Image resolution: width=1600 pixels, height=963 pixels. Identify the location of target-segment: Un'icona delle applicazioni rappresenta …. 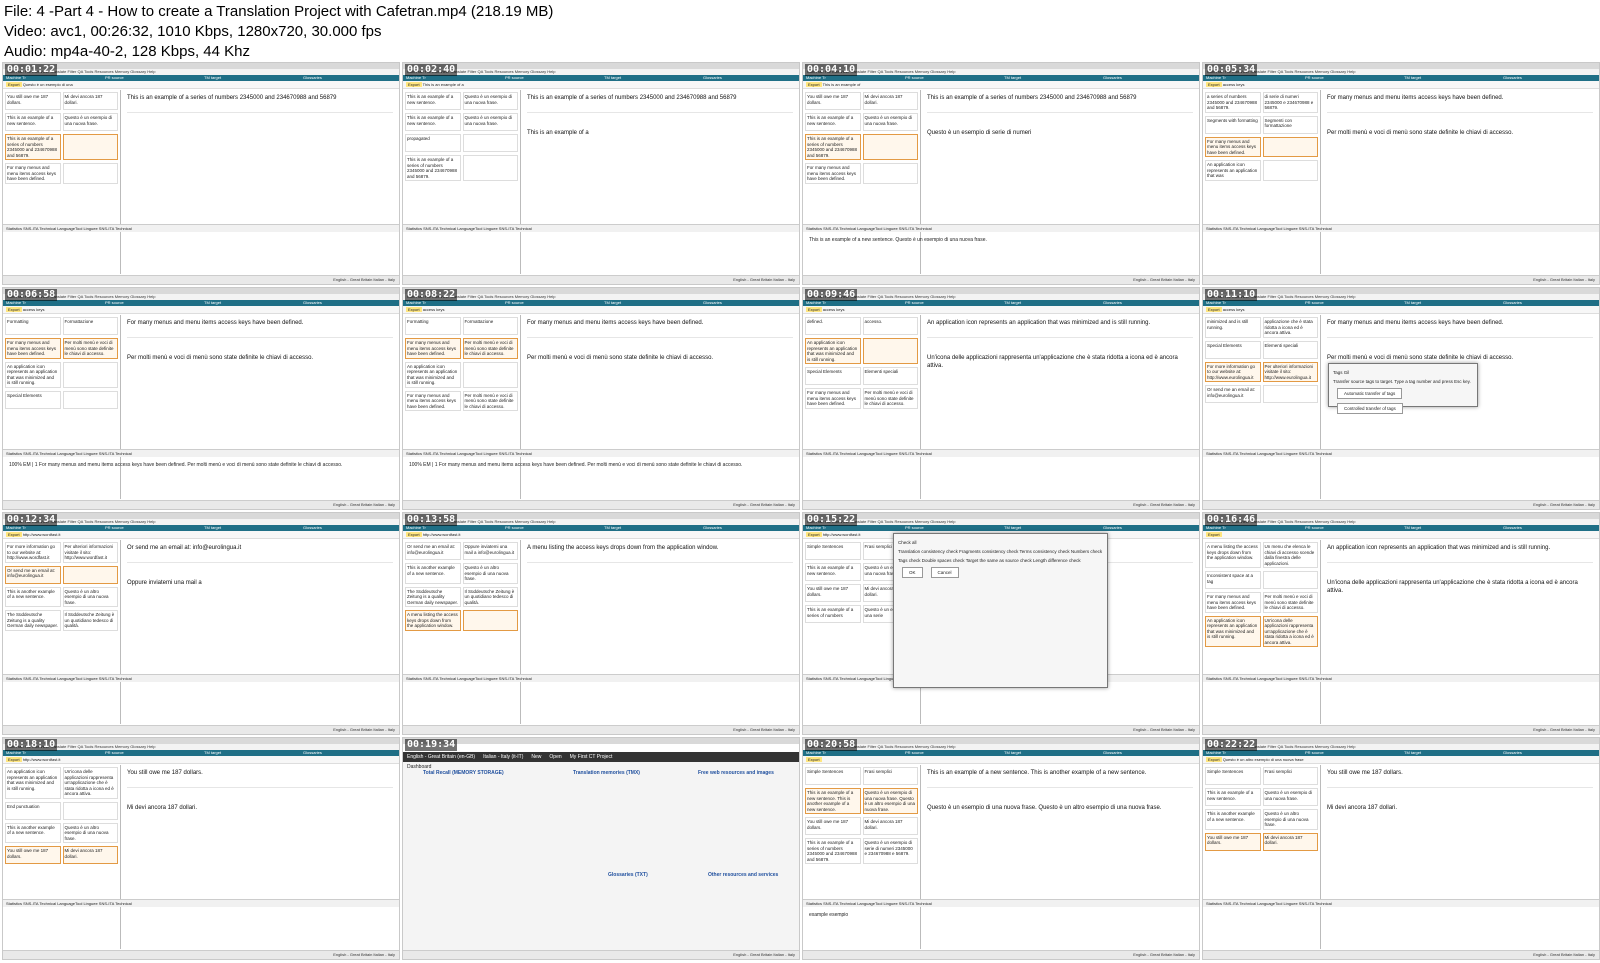
(90, 783).